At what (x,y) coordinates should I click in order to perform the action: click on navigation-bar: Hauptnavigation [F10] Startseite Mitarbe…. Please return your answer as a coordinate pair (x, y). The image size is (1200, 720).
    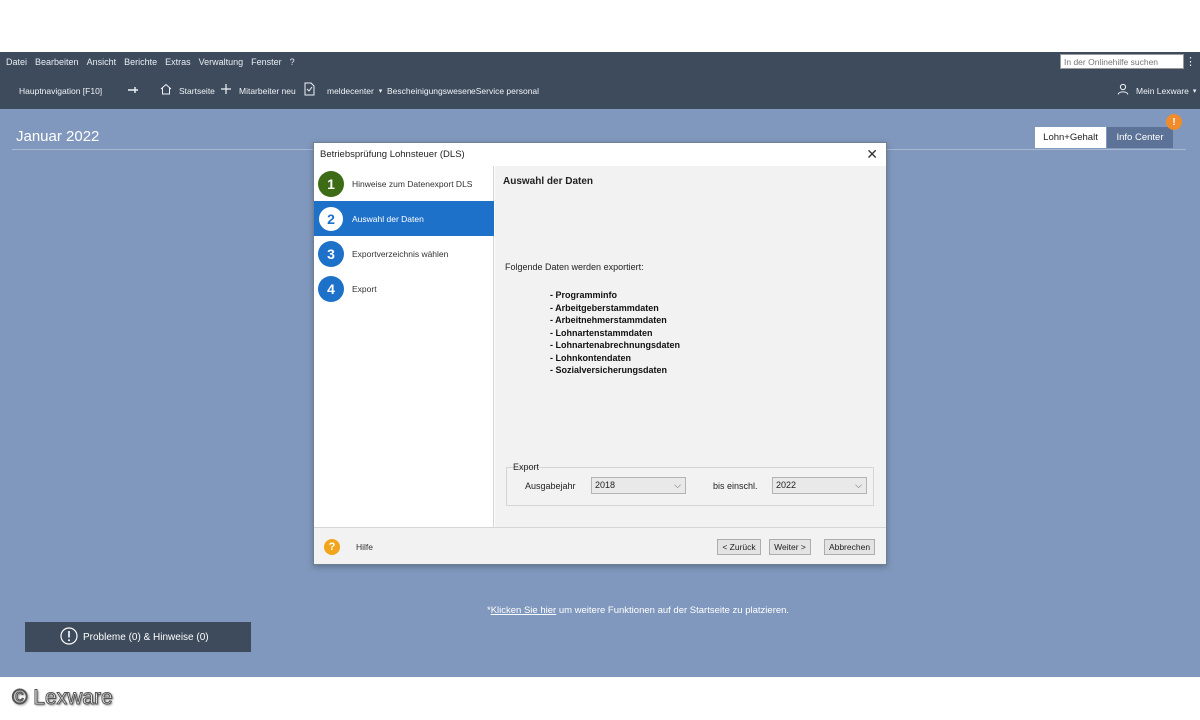
    Looking at the image, I should click on (600, 90).